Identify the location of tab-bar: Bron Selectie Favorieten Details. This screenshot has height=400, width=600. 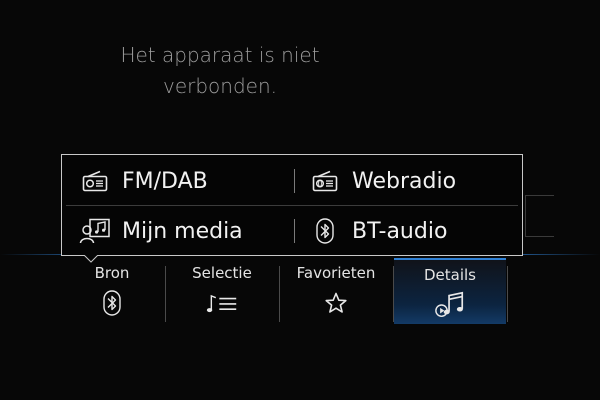
(290, 291).